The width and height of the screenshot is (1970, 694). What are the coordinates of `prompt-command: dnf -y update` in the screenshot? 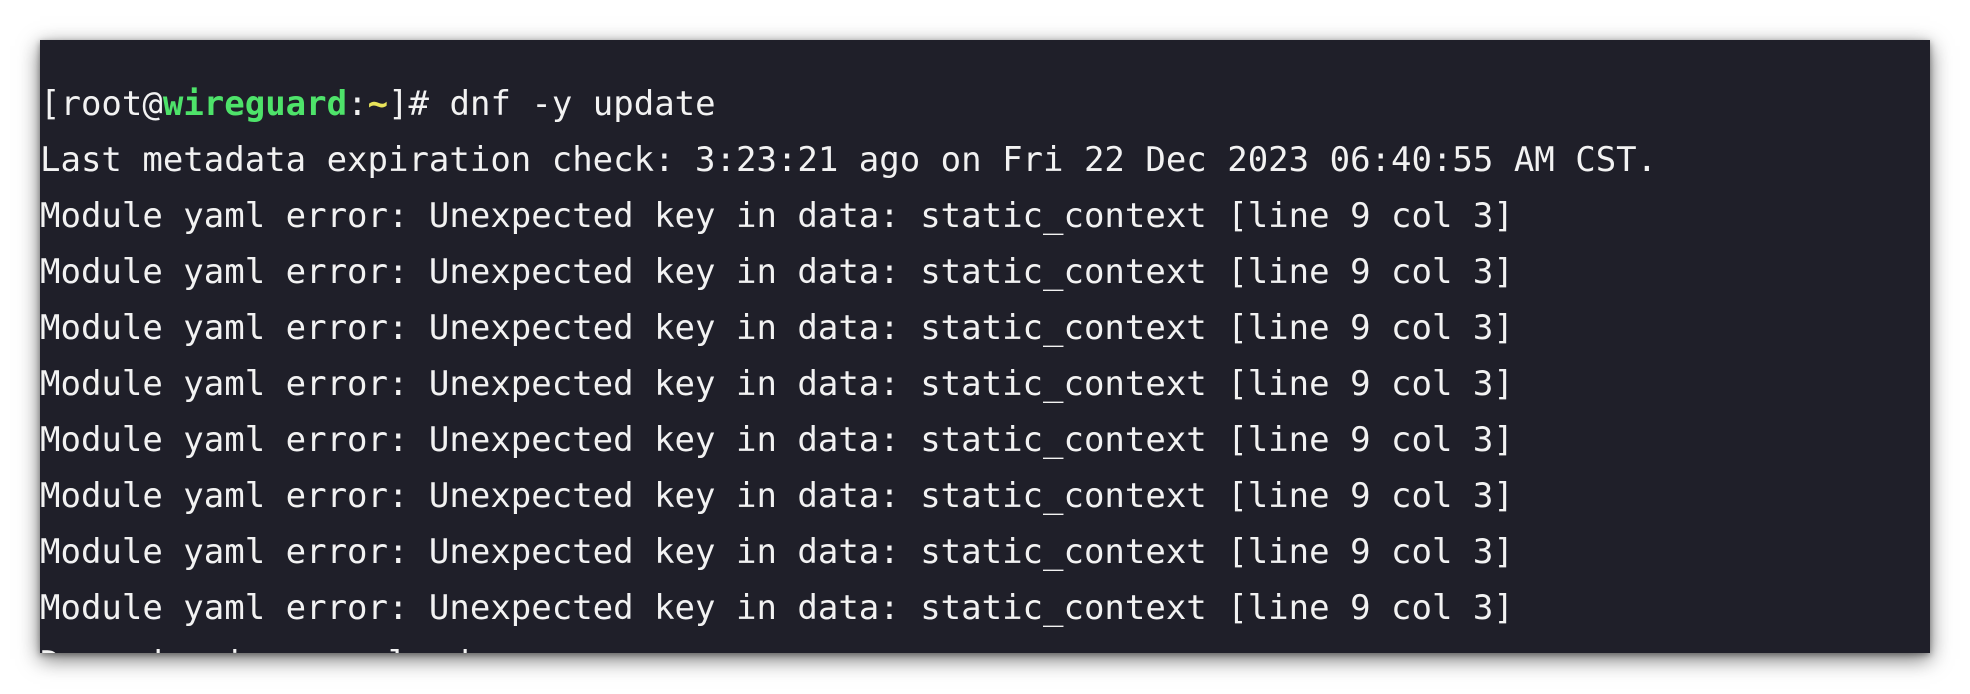 It's located at (582, 104).